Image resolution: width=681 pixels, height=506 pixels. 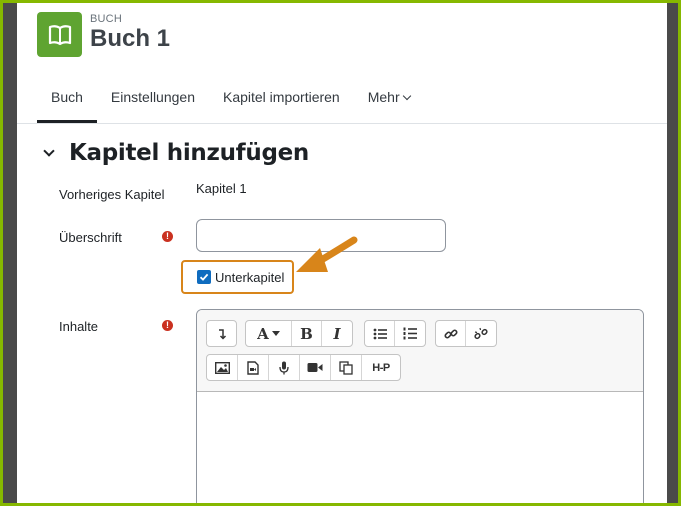 What do you see at coordinates (249, 277) in the screenshot?
I see `subchapter-label: Unterkapitel` at bounding box center [249, 277].